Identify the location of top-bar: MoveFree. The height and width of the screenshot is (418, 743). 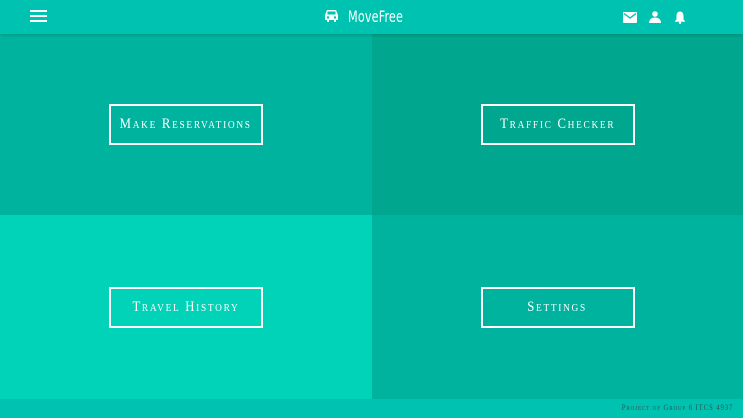
(371, 17).